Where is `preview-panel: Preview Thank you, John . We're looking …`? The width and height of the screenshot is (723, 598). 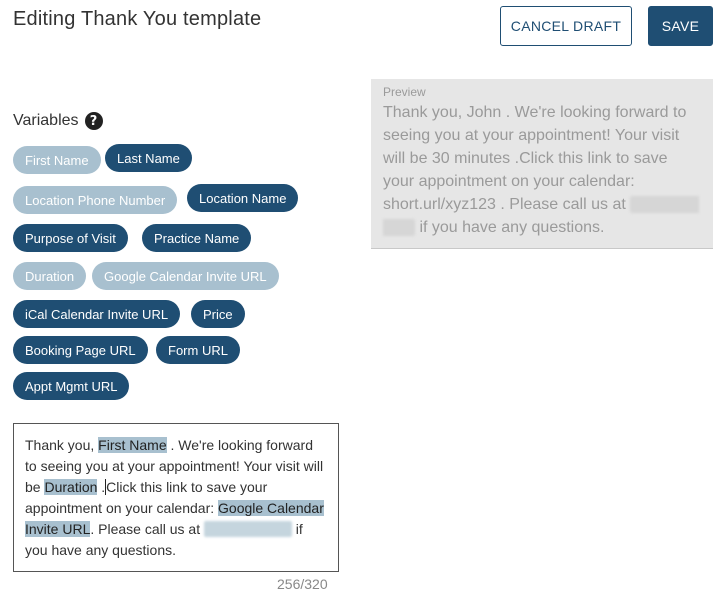
preview-panel: Preview Thank you, John . We're looking … is located at coordinates (542, 164).